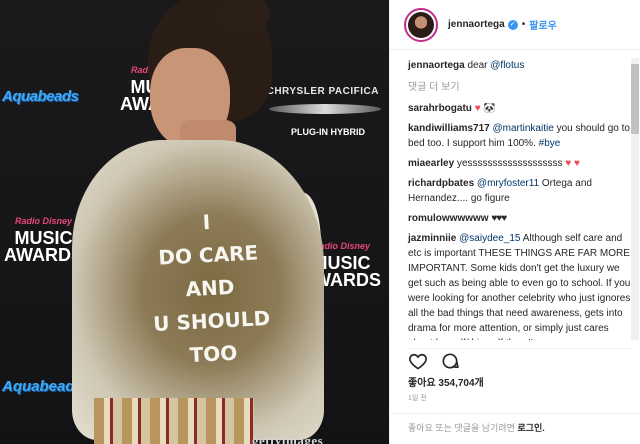  Describe the element at coordinates (448, 218) in the screenshot. I see `comment-author: romulowwwwww` at that location.